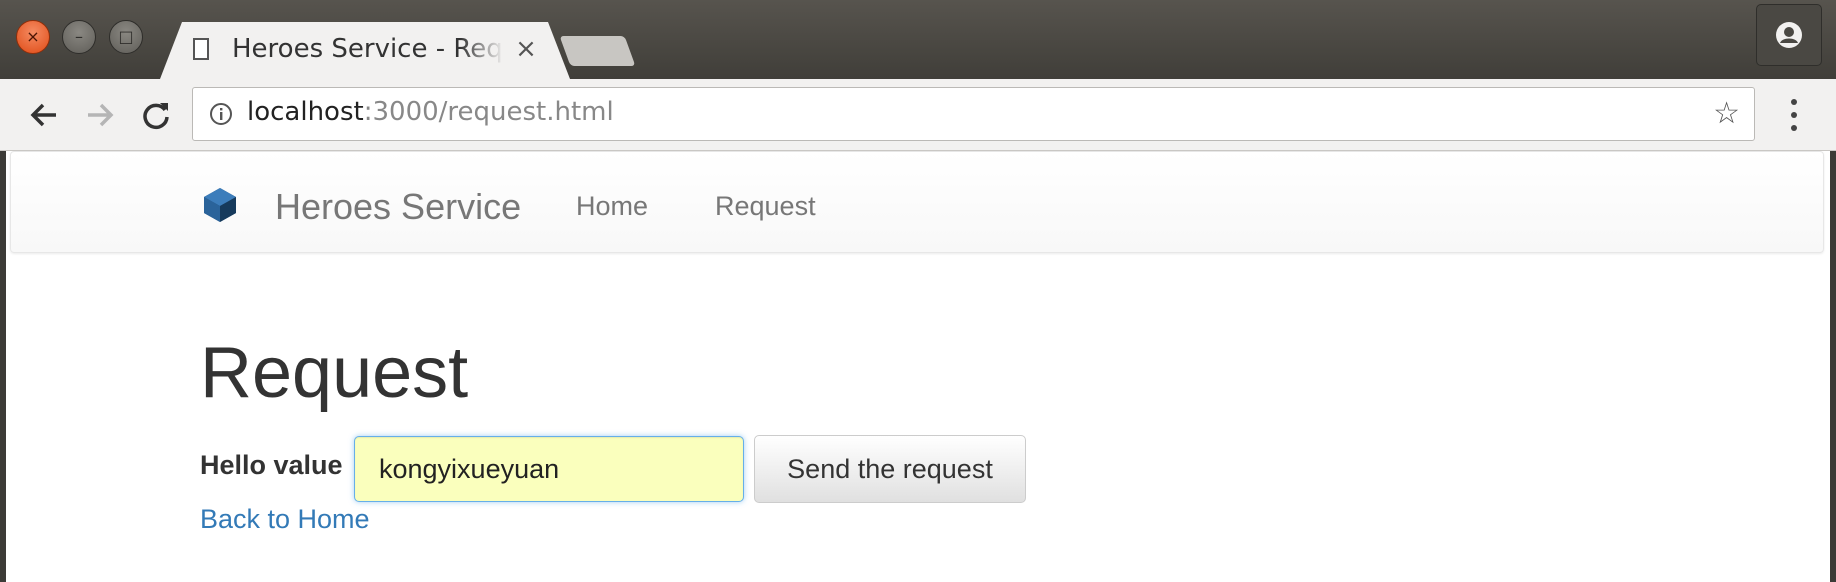  I want to click on forward-arrow-icon, so click(101, 115).